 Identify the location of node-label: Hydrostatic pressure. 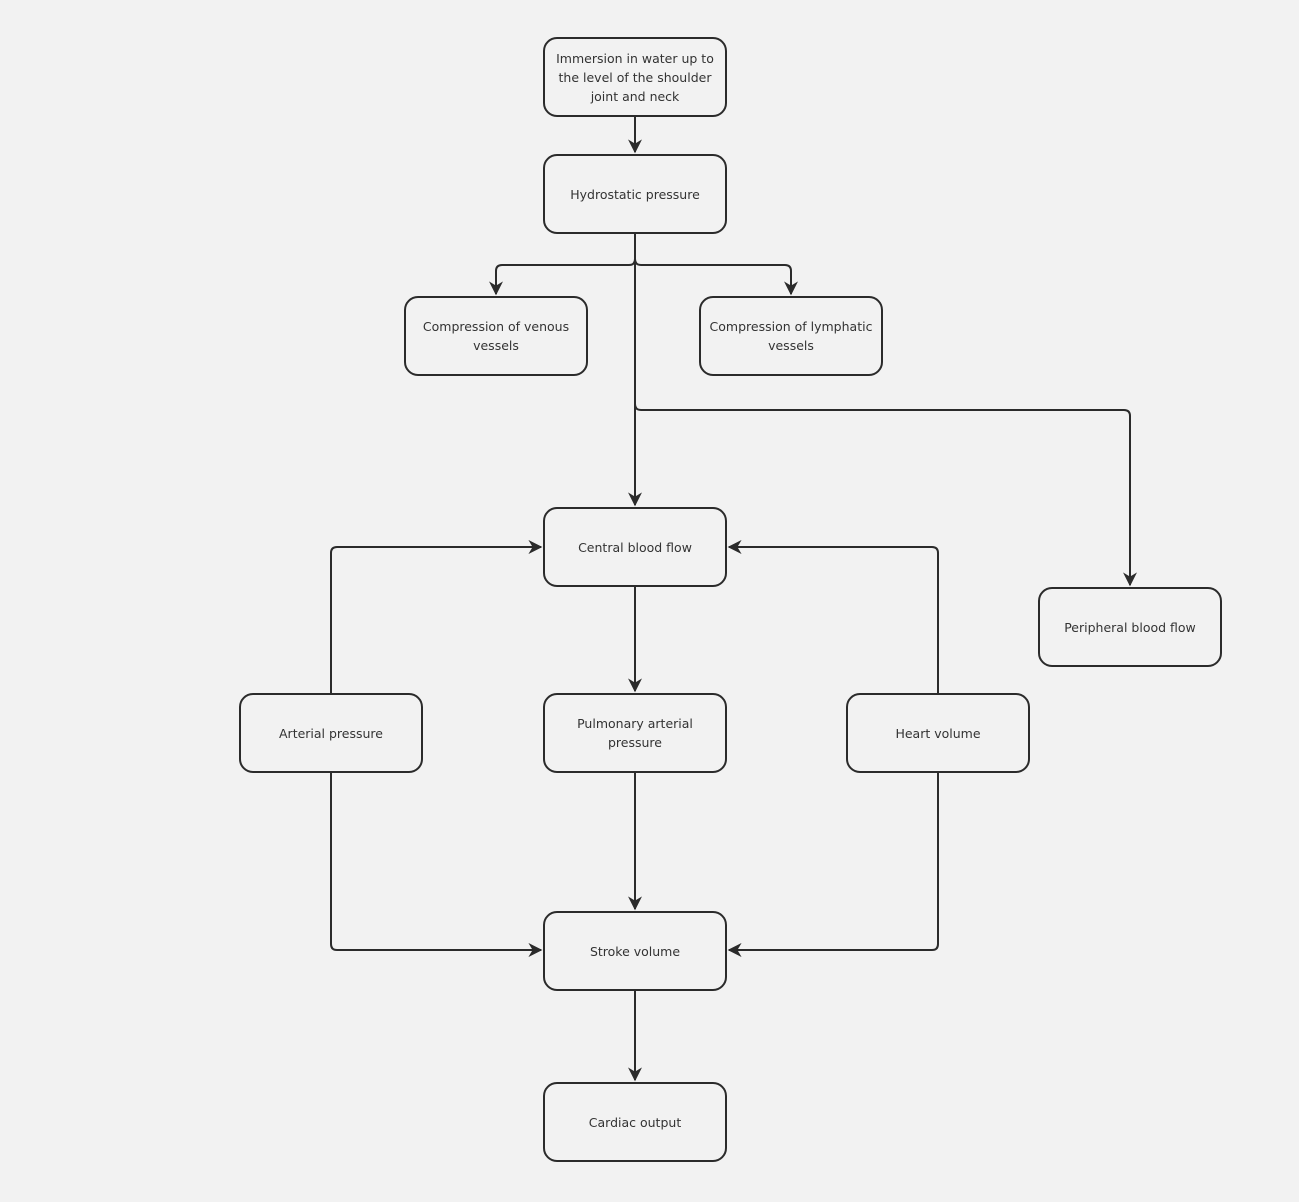
(635, 194).